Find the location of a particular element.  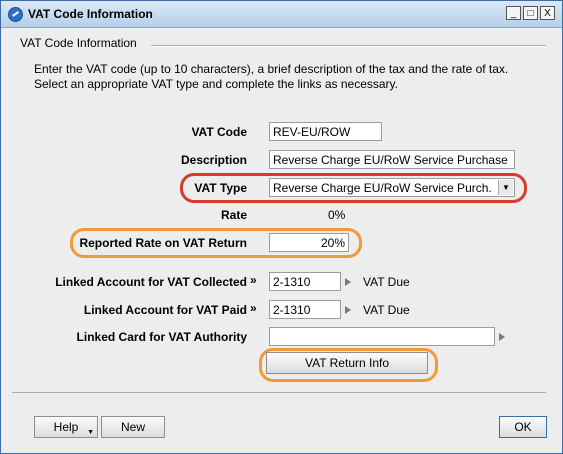

linked-collected-field: 2-1310 is located at coordinates (305, 281).